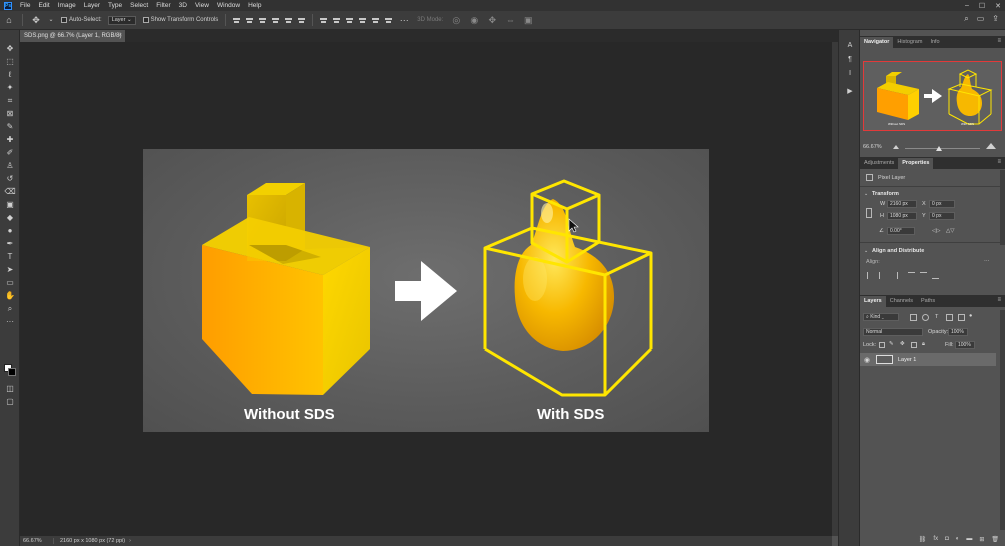  Describe the element at coordinates (894, 275) in the screenshot. I see `align-right-icon` at that location.